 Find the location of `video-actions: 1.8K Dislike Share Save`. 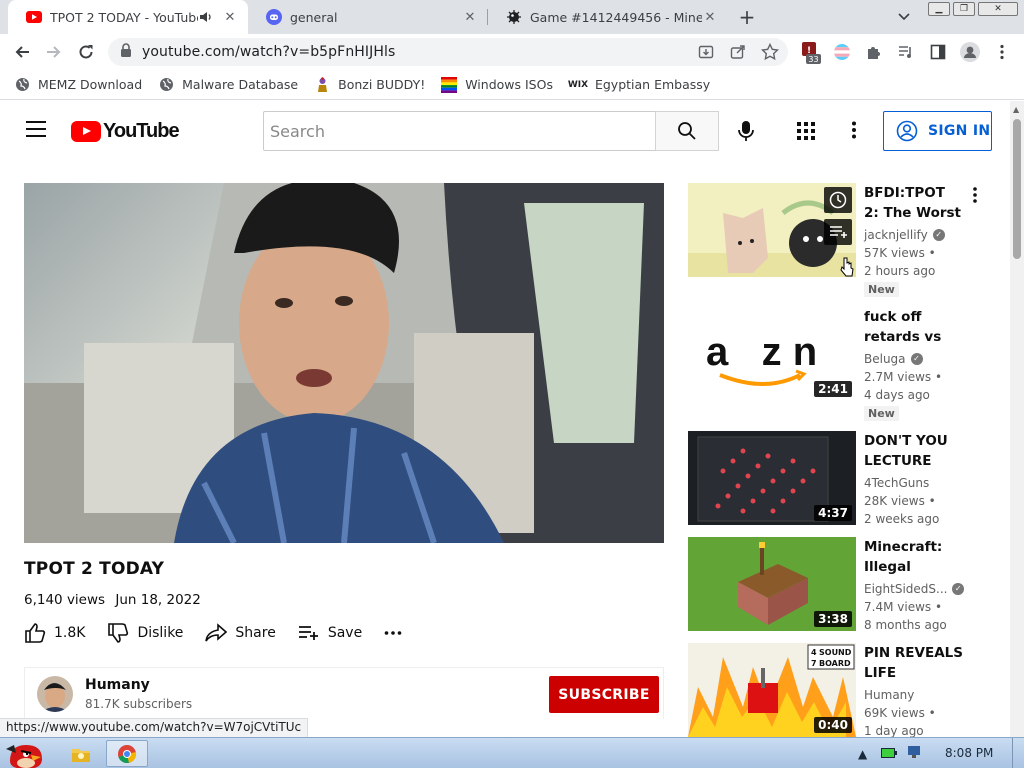

video-actions: 1.8K Dislike Share Save is located at coordinates (228, 633).